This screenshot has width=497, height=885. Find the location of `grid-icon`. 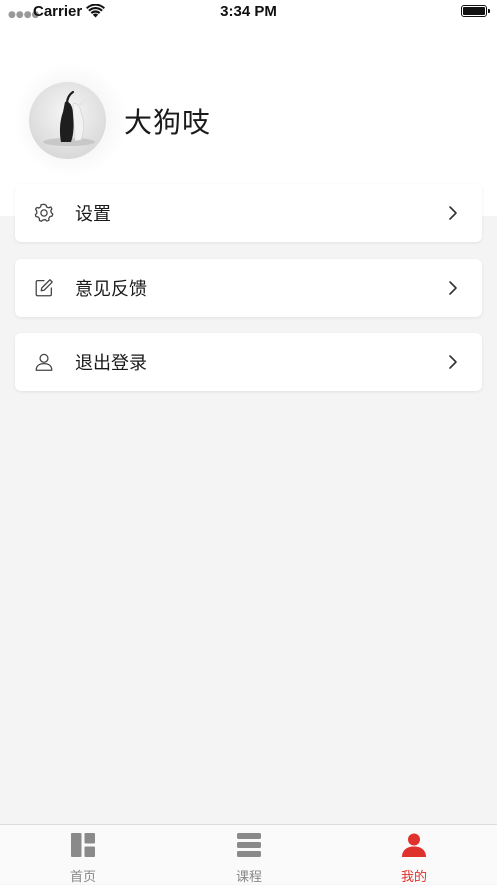

grid-icon is located at coordinates (83, 845).